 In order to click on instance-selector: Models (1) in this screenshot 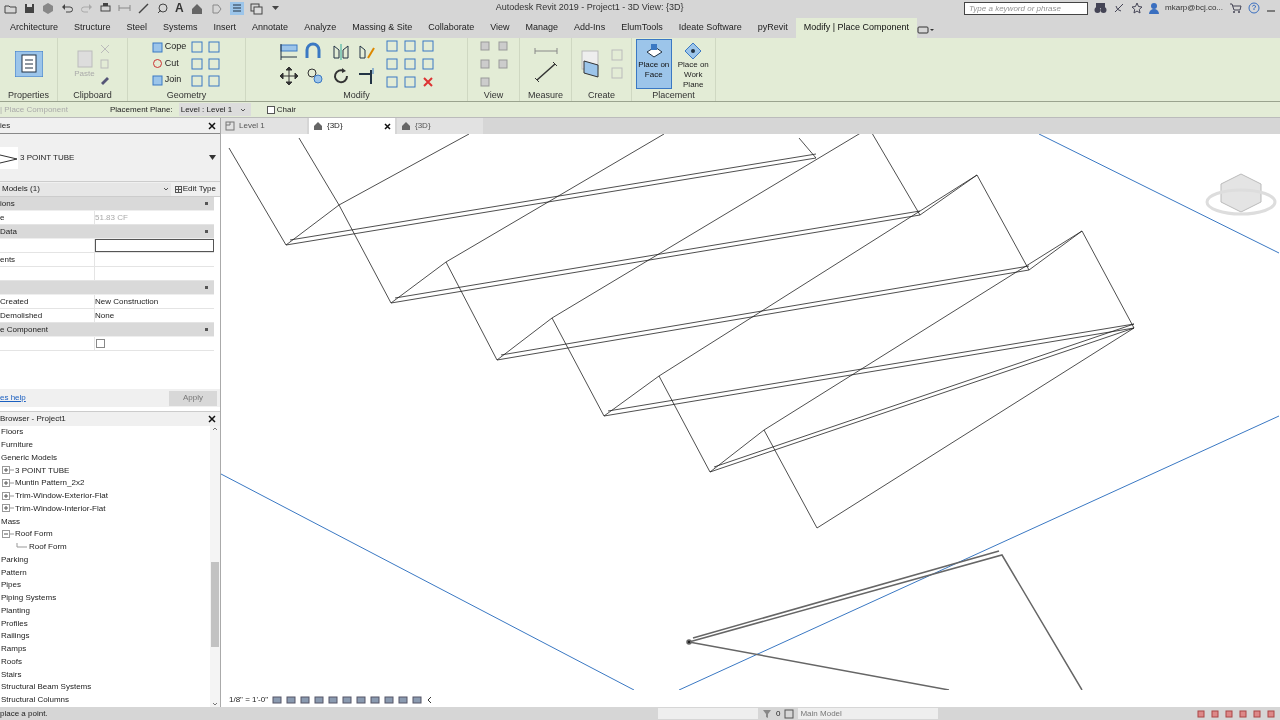, I will do `click(85, 189)`.